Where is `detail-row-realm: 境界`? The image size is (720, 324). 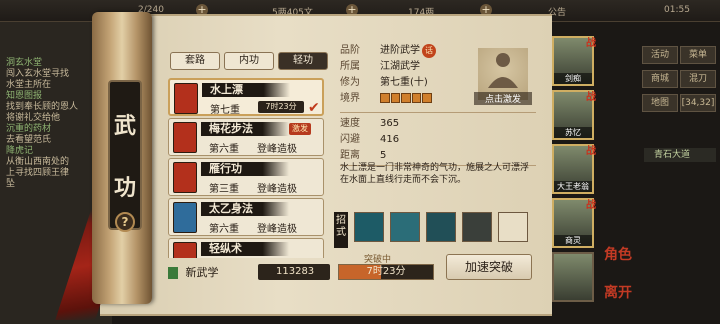
detail-row-realm: 境界 is located at coordinates (386, 99).